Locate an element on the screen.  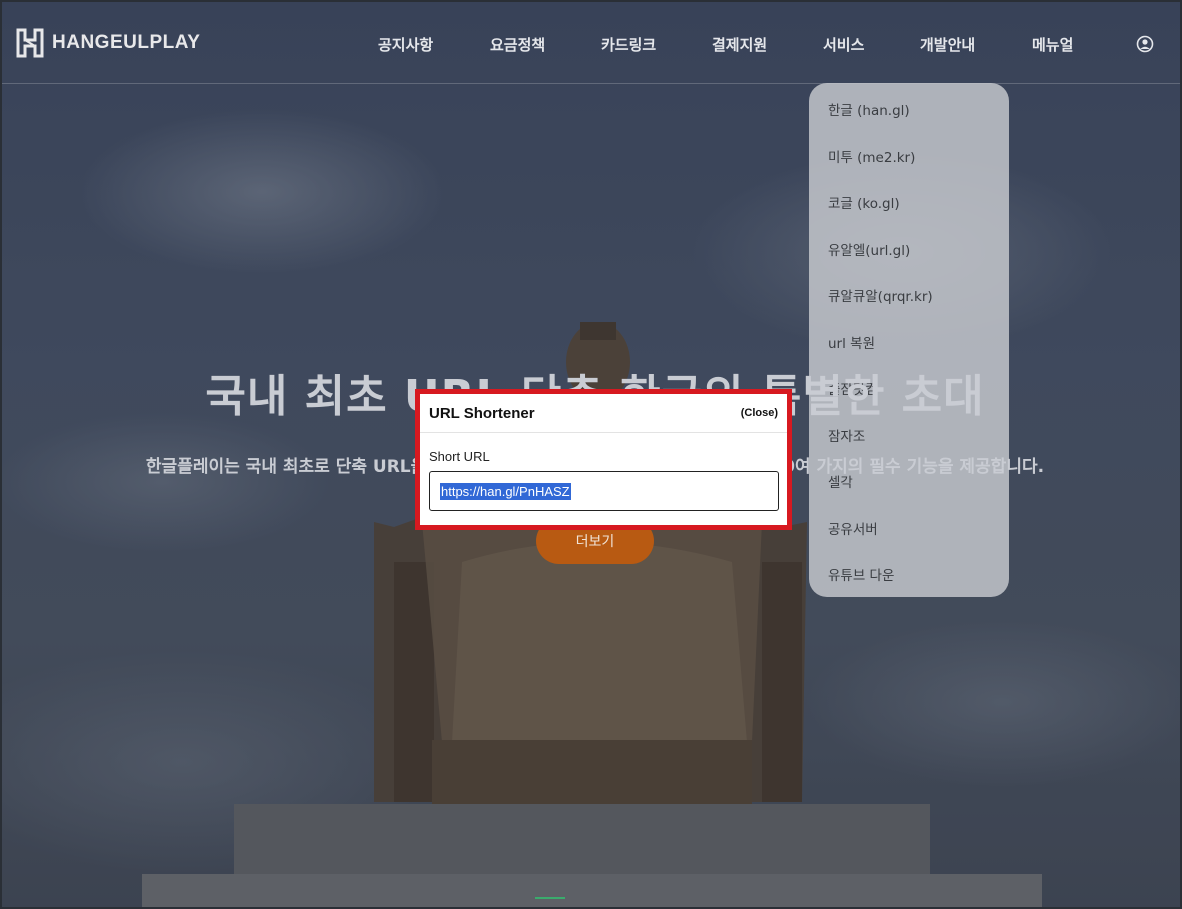
nav-item-dev: 개발안내 is located at coordinates (947, 44).